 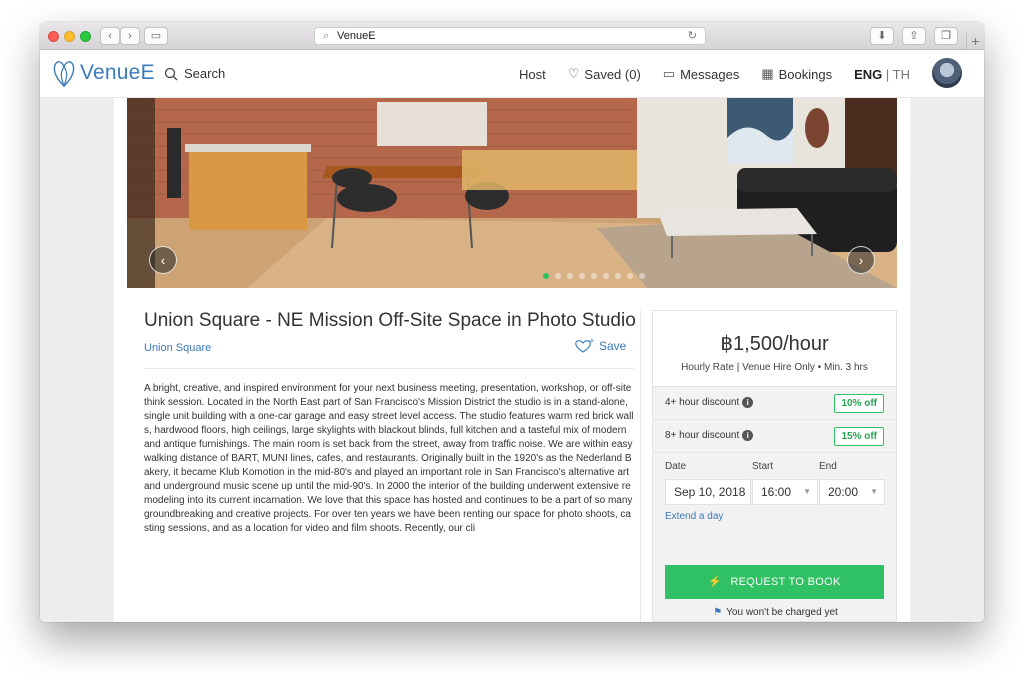 I want to click on address-text: VenueE, so click(x=356, y=36).